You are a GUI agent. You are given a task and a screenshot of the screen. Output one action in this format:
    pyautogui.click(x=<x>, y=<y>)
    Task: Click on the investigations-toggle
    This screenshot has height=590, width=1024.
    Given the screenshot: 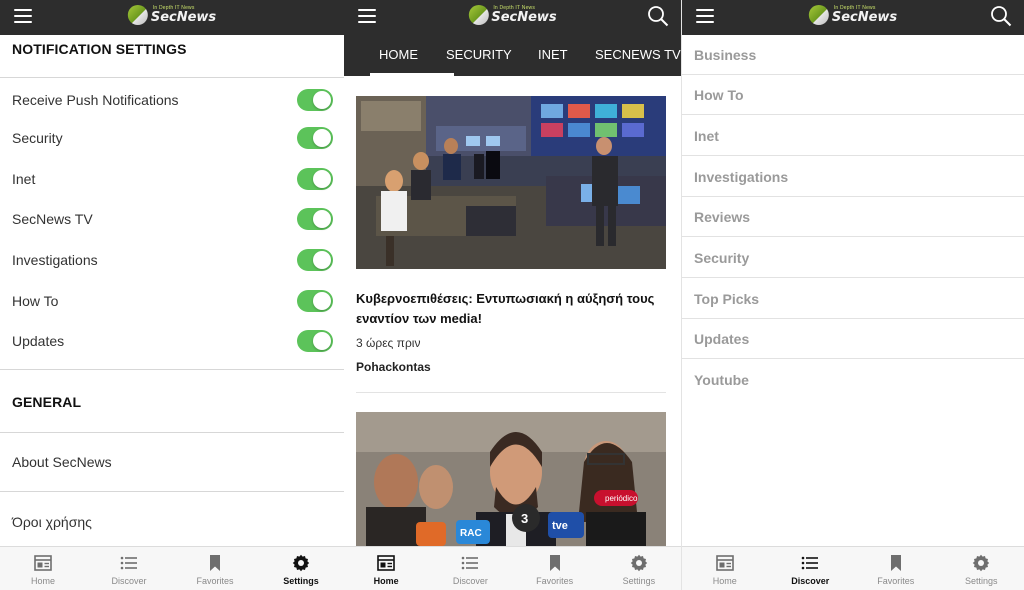 What is the action you would take?
    pyautogui.click(x=315, y=260)
    